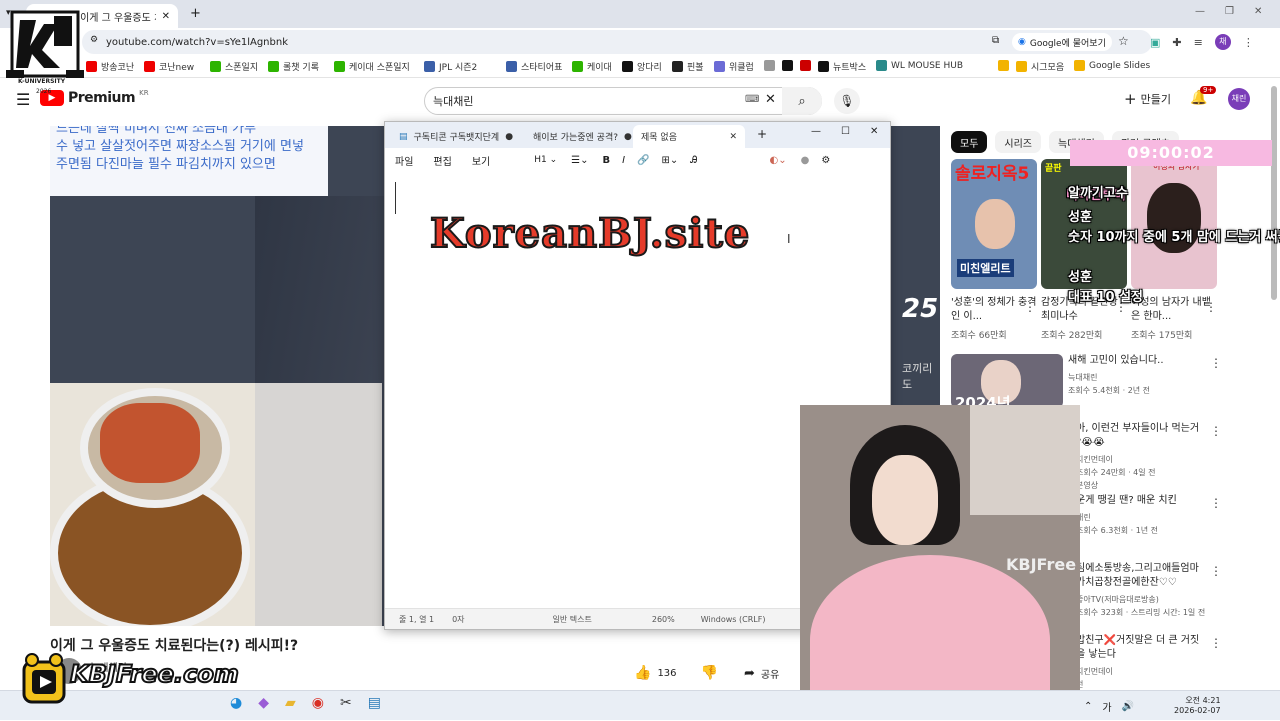 The width and height of the screenshot is (1280, 721). What do you see at coordinates (456, 136) in the screenshot?
I see `notepad-tab-1: ▤ 구독티콘 구독뱃지단계 ●` at bounding box center [456, 136].